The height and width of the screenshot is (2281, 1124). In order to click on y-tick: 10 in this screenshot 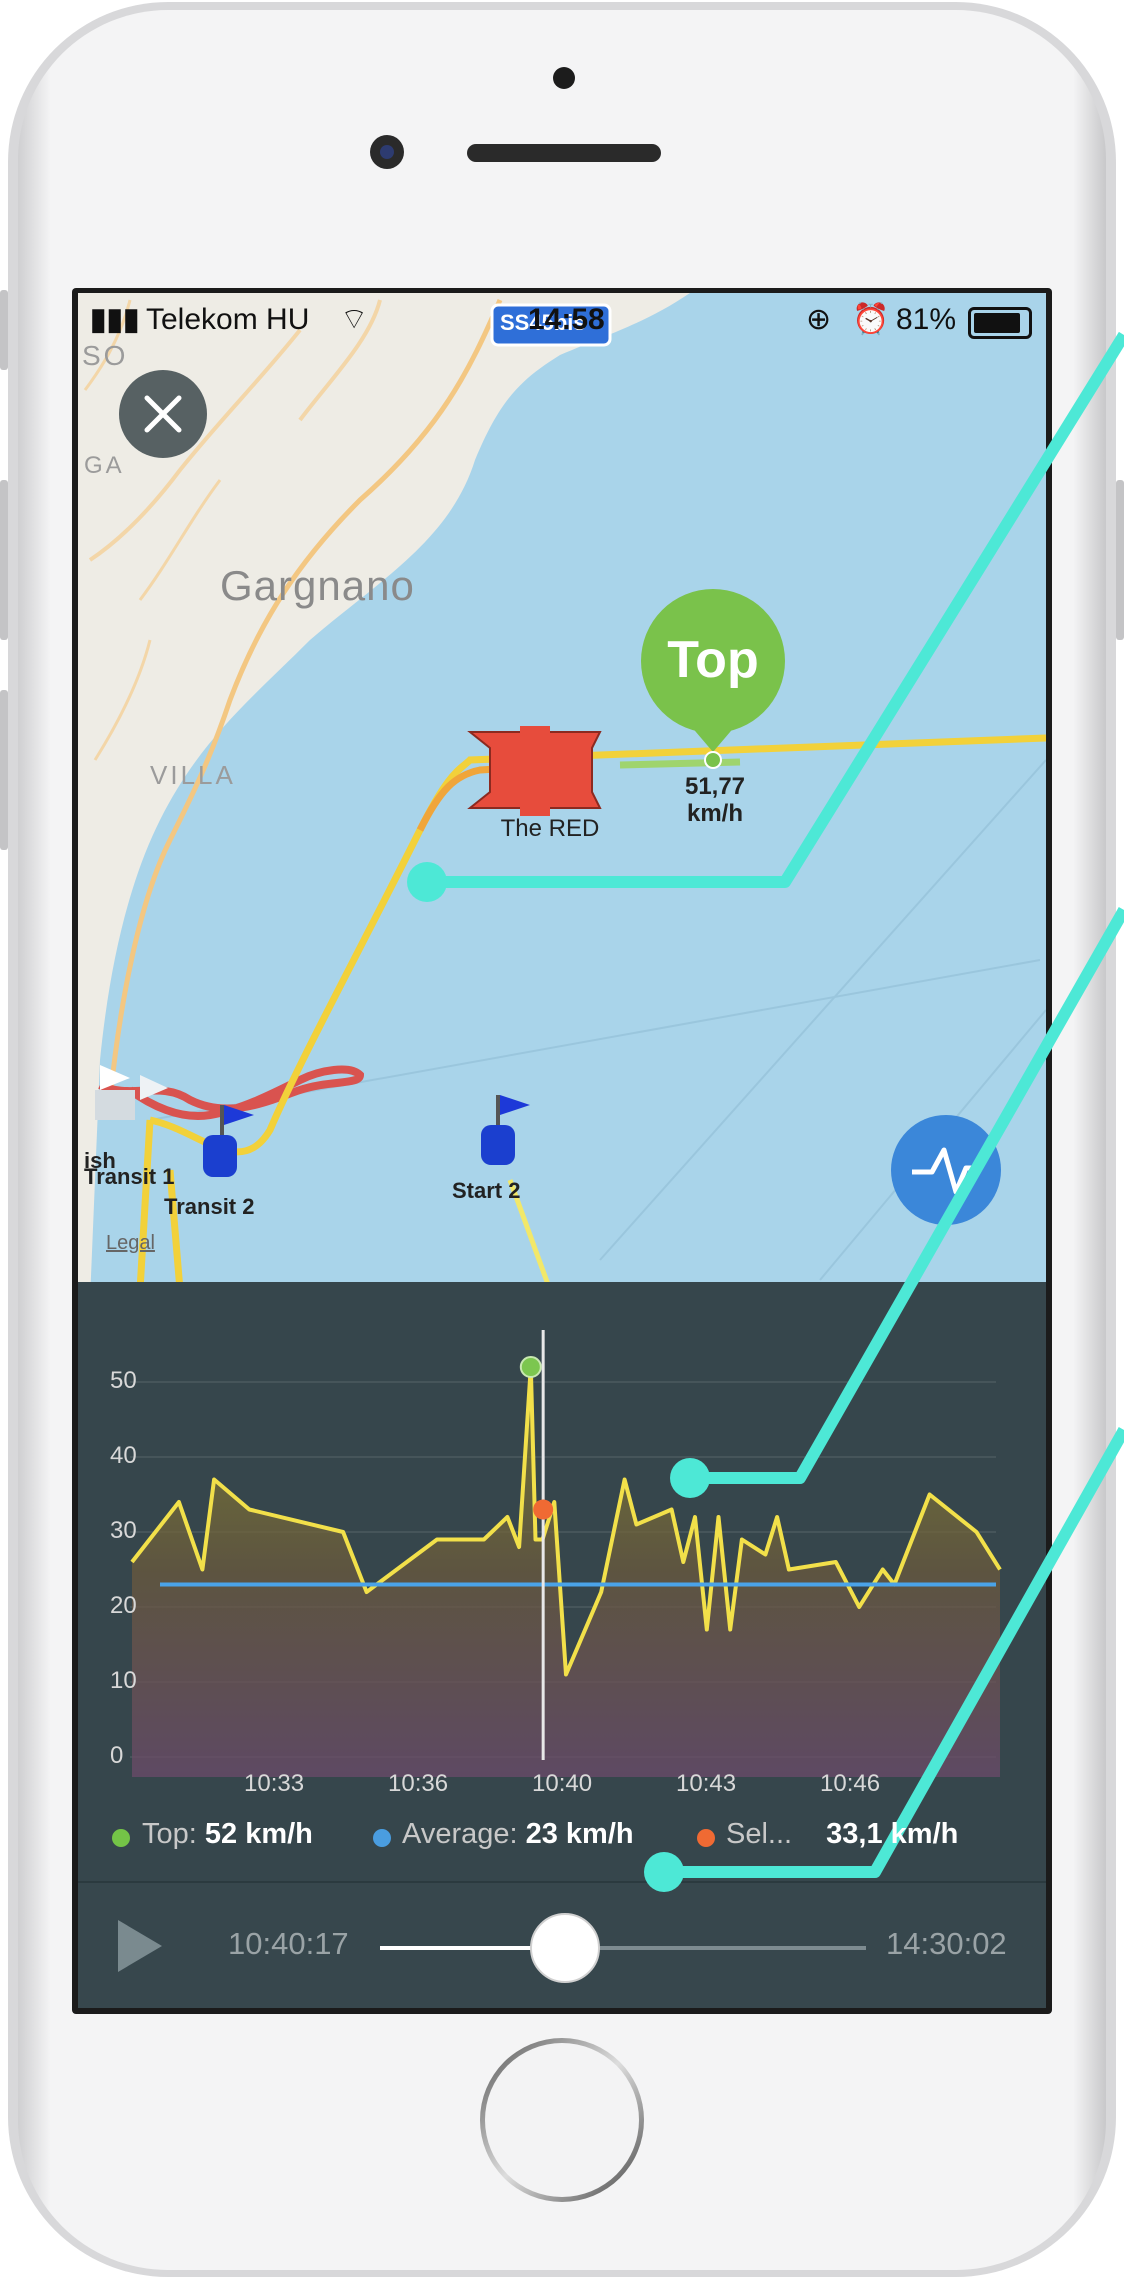, I will do `click(123, 1680)`.